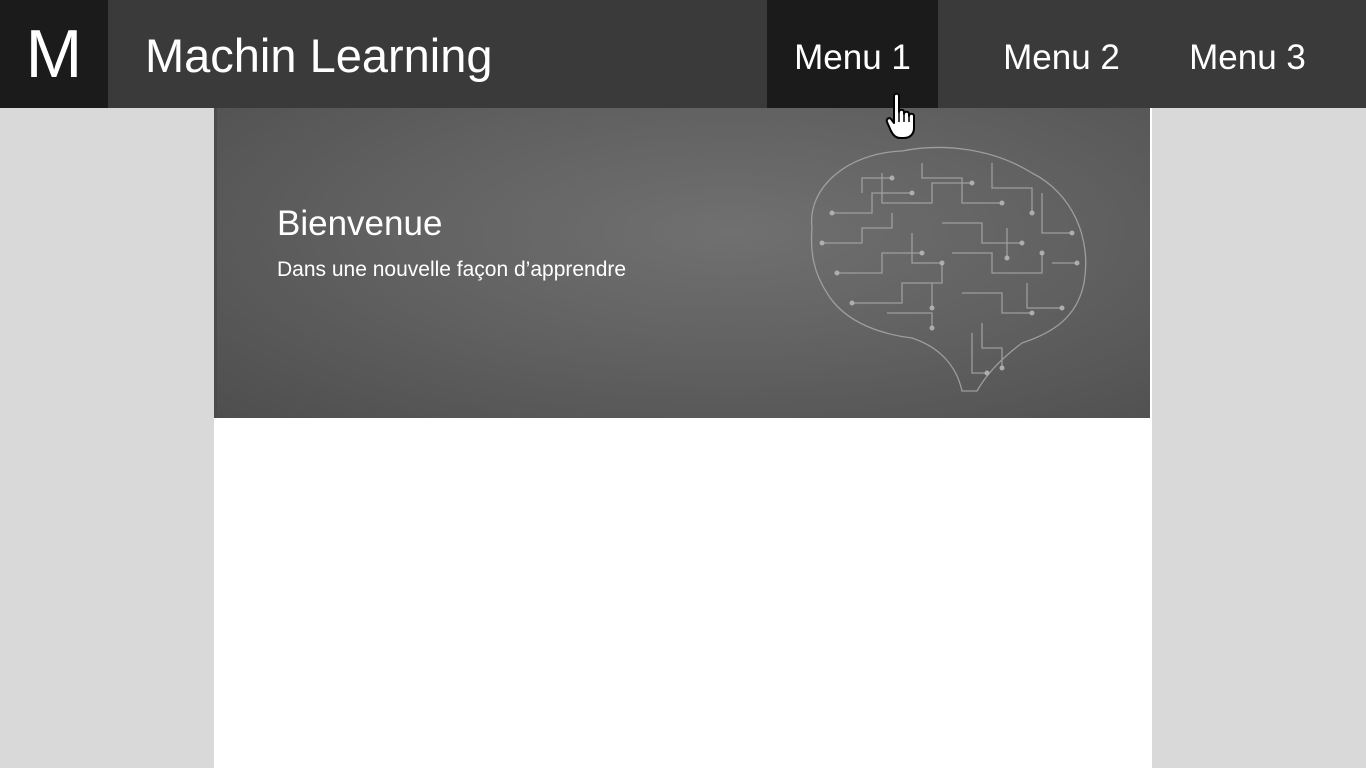 This screenshot has height=768, width=1366. I want to click on logo-button: M, so click(54, 54).